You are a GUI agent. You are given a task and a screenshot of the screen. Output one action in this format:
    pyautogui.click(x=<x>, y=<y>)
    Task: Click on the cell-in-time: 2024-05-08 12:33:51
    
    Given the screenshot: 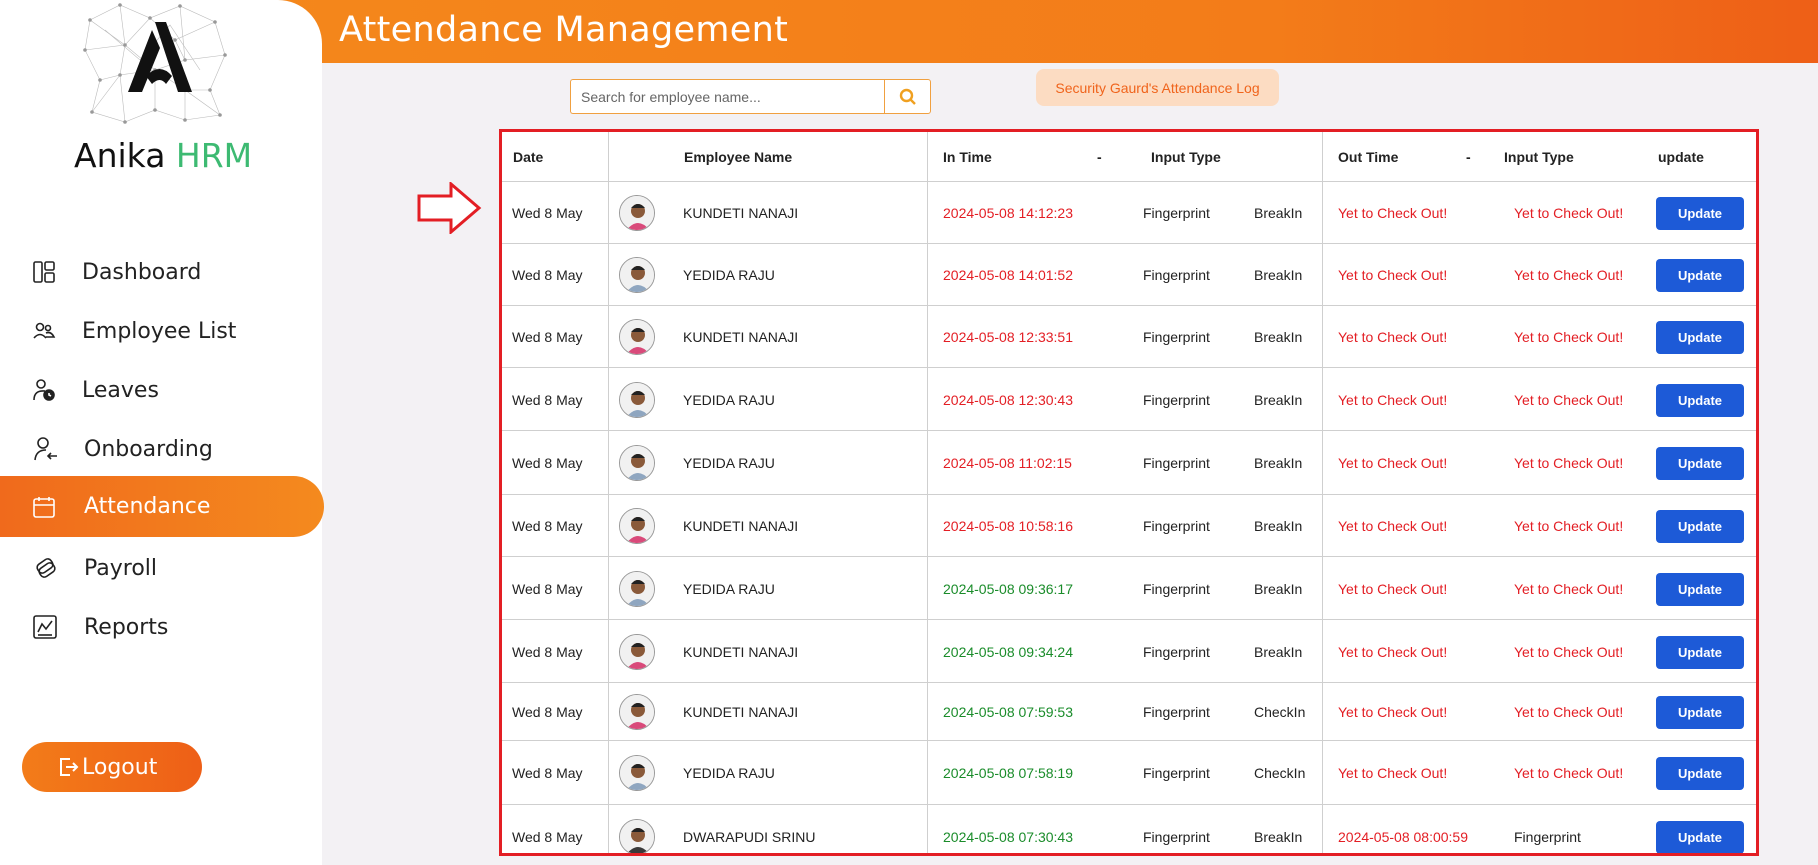 What is the action you would take?
    pyautogui.click(x=1008, y=337)
    